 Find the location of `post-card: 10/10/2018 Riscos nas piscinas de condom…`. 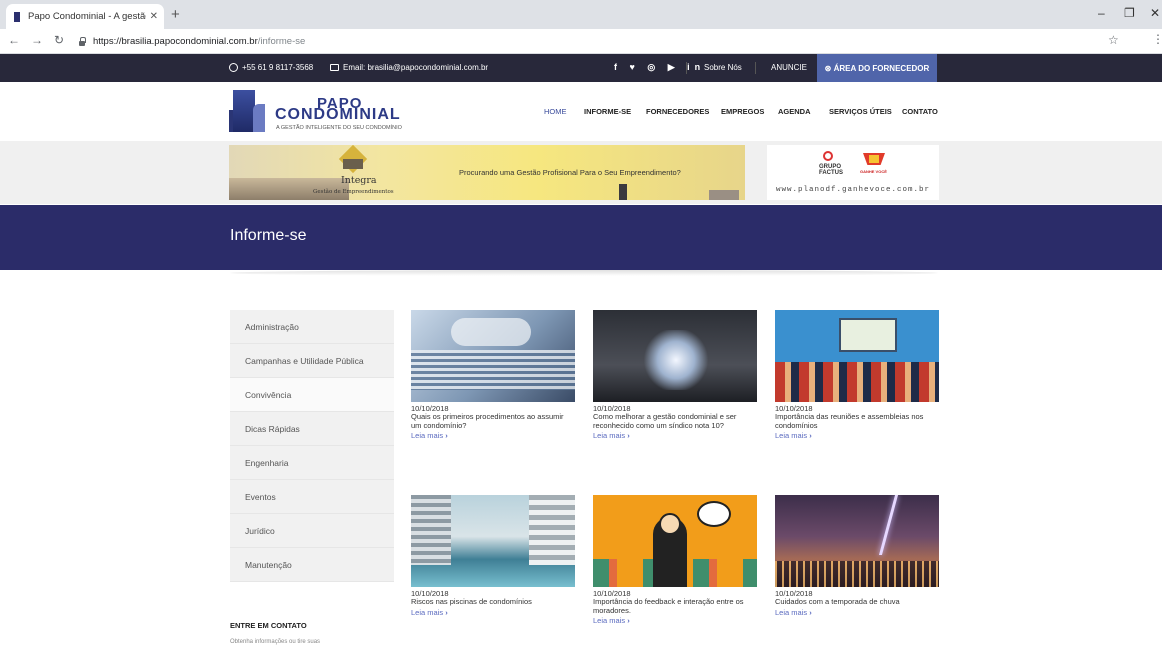

post-card: 10/10/2018 Riscos nas piscinas de condom… is located at coordinates (493, 556).